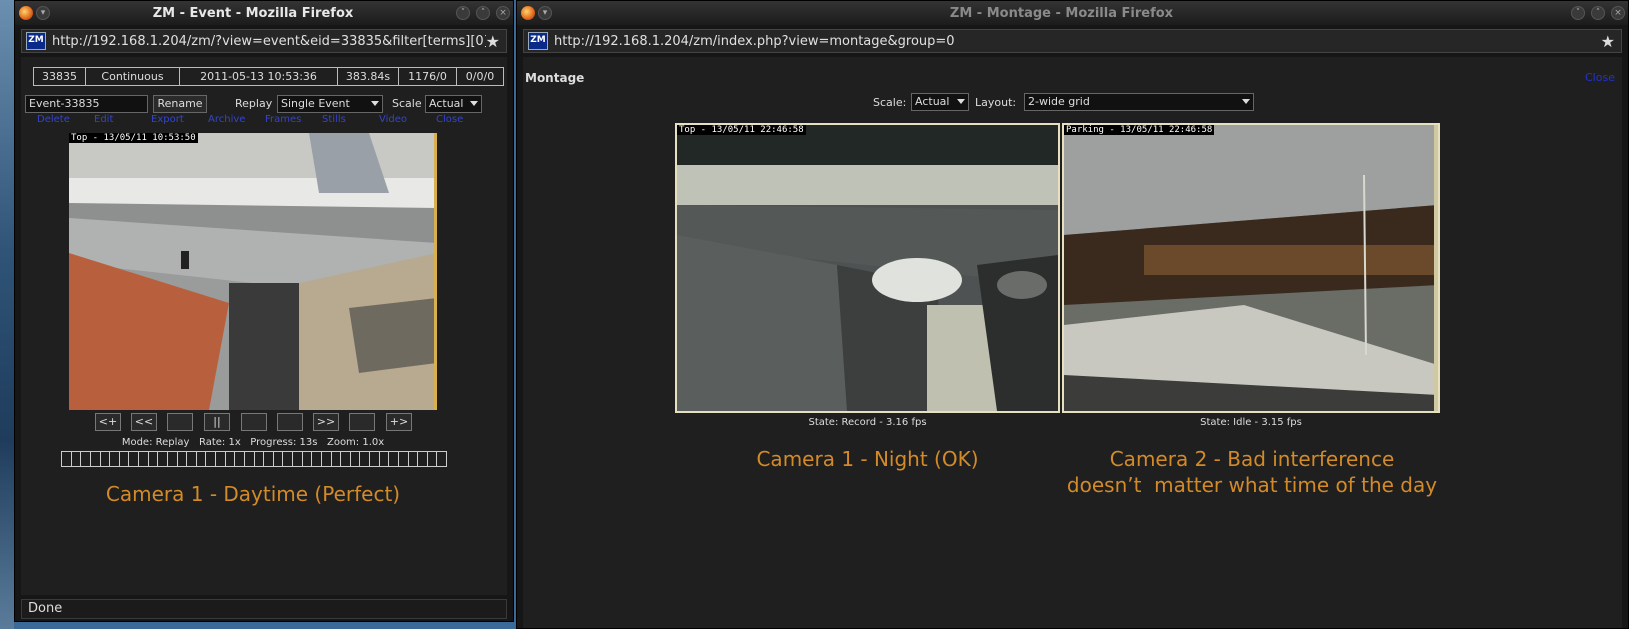  Describe the element at coordinates (464, 119) in the screenshot. I see `close-link: Close` at that location.